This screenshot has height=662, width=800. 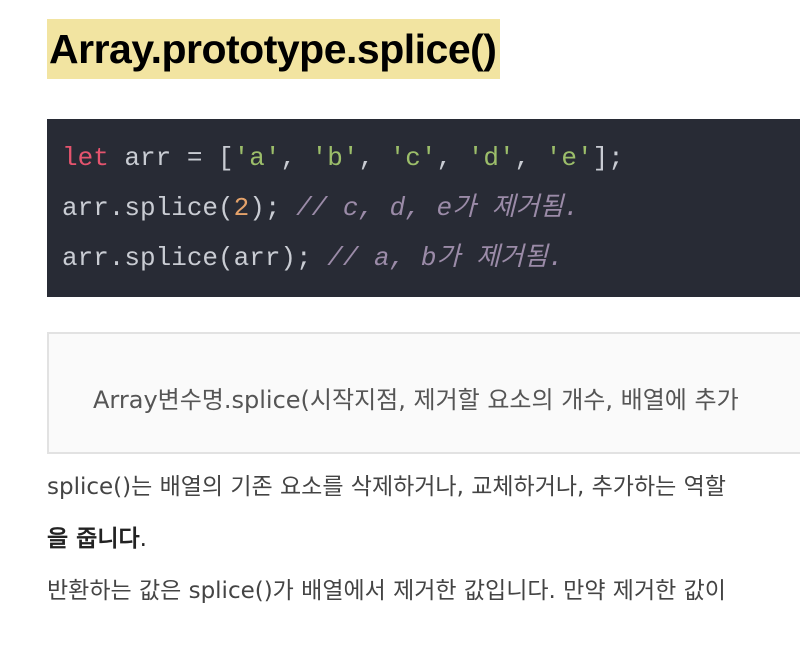 I want to click on string: 'd', so click(x=491, y=158).